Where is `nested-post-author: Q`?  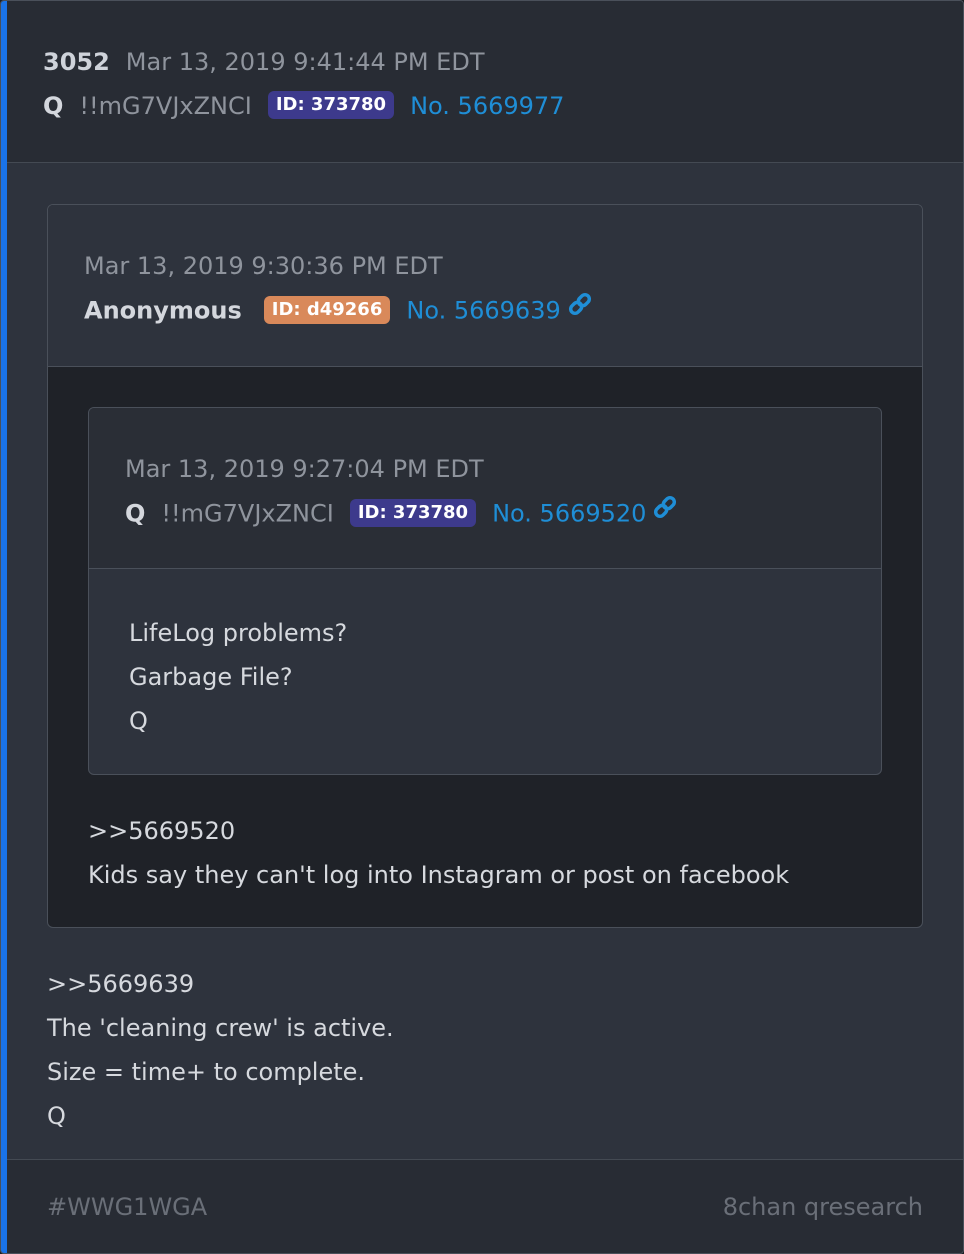
nested-post-author: Q is located at coordinates (135, 513).